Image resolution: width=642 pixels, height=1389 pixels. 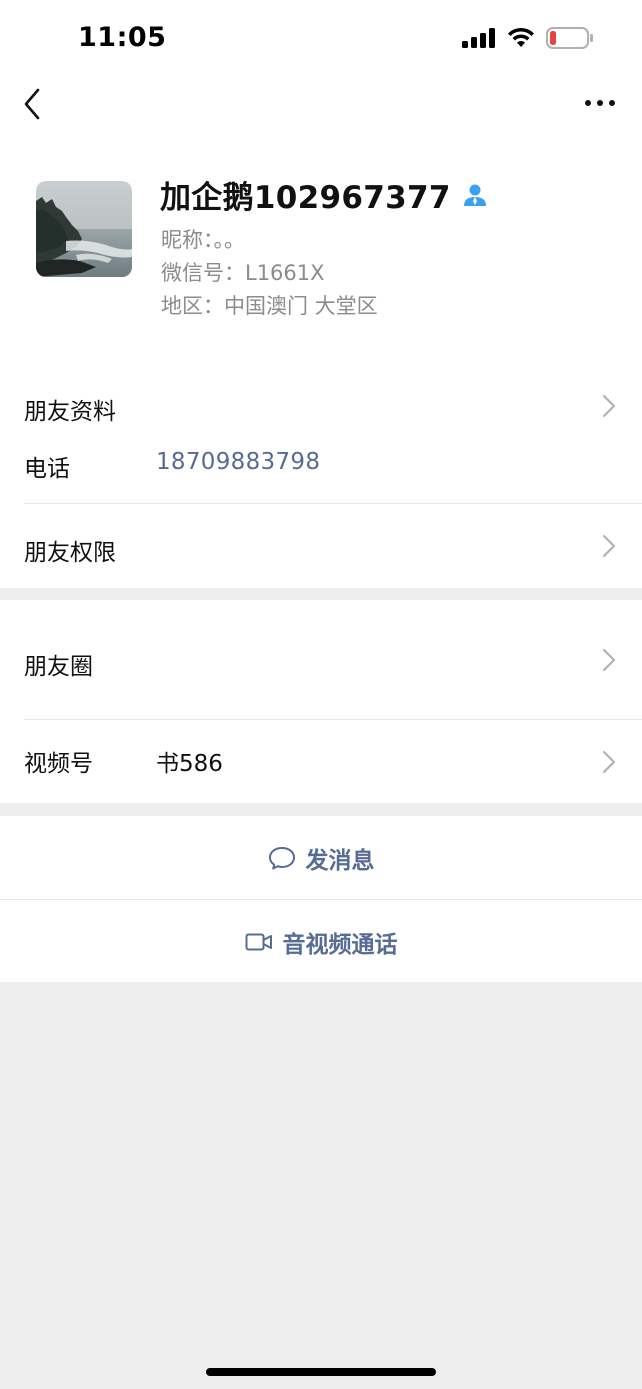 What do you see at coordinates (243, 273) in the screenshot?
I see `wechat-id-text: 微信号：L1661X` at bounding box center [243, 273].